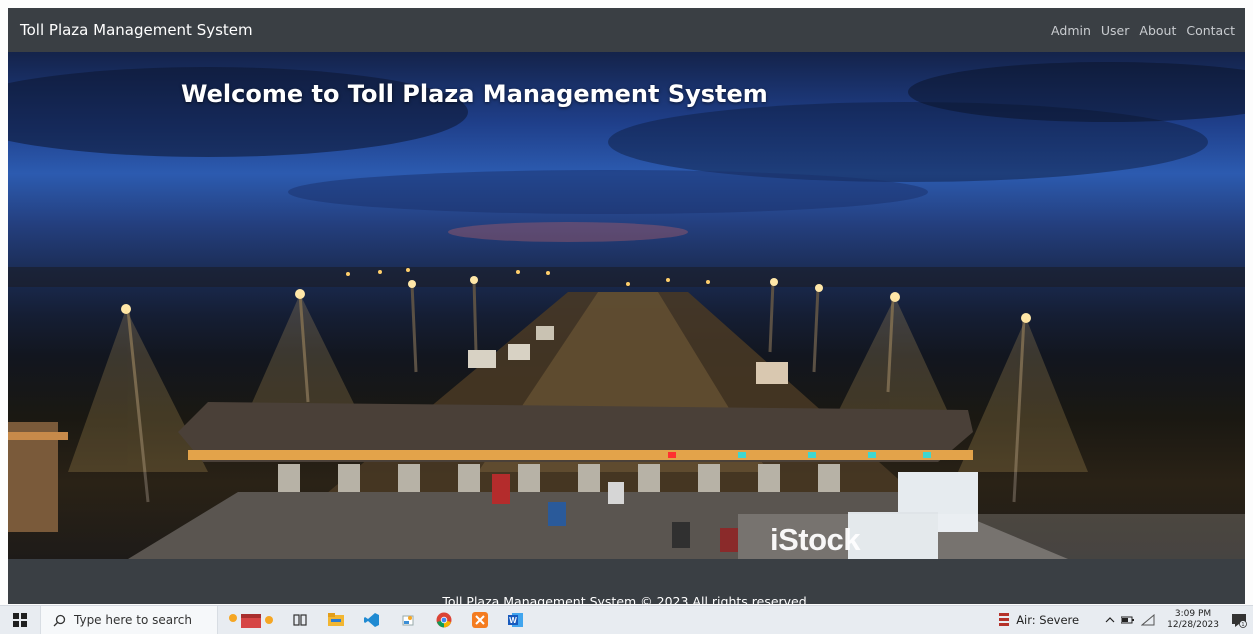  Describe the element at coordinates (336, 620) in the screenshot. I see `file-explorer-icon` at that location.